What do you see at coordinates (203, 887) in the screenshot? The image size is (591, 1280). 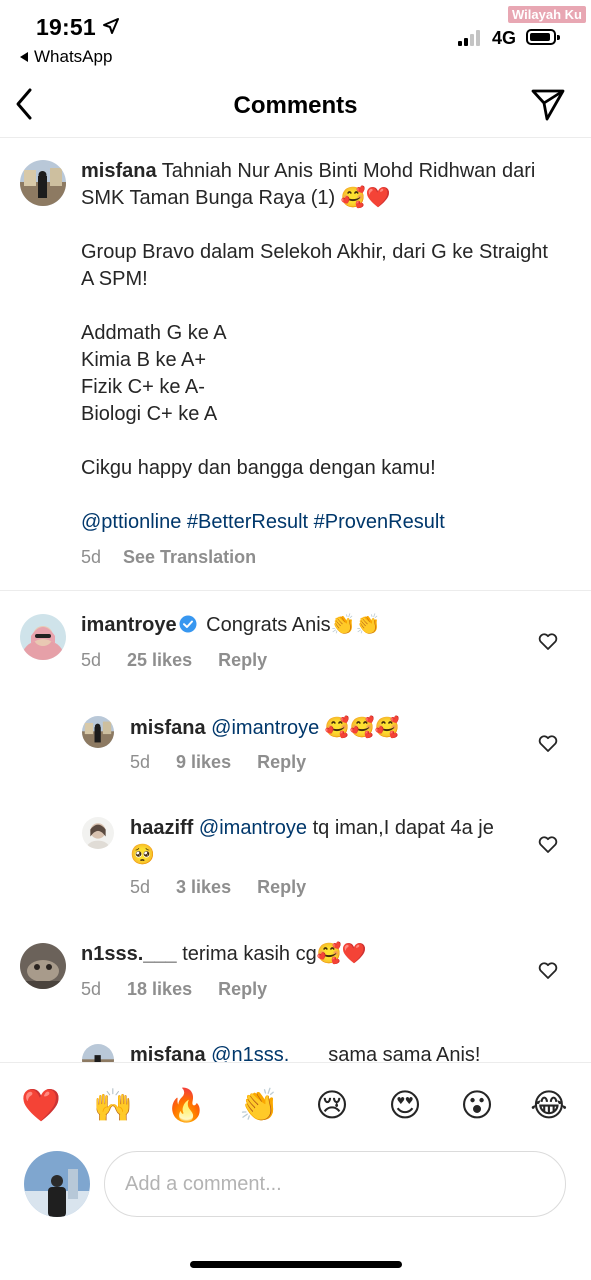 I see `comment-likes: 3 likes` at bounding box center [203, 887].